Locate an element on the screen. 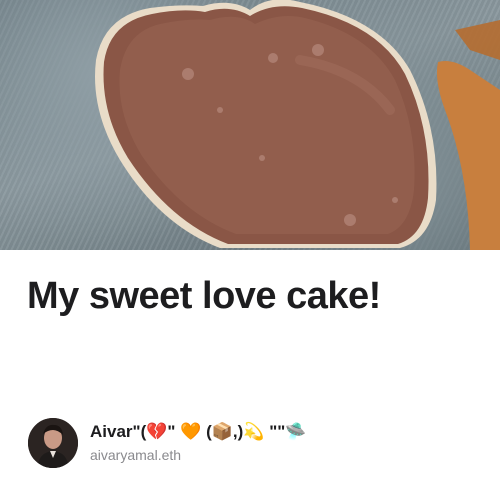 The image size is (500, 500). avatar-portrait-icon is located at coordinates (53, 443).